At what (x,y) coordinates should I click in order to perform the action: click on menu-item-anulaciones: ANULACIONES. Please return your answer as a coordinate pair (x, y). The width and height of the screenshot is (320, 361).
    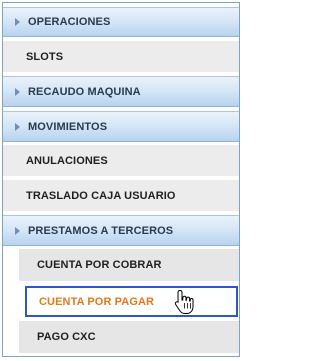
    Looking at the image, I should click on (121, 161).